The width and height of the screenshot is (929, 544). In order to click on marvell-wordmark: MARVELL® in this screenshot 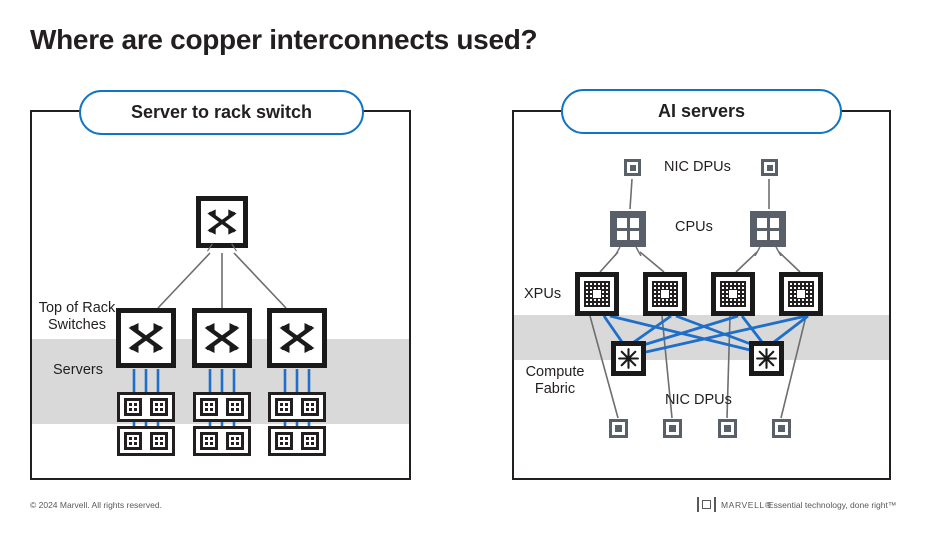, I will do `click(746, 504)`.